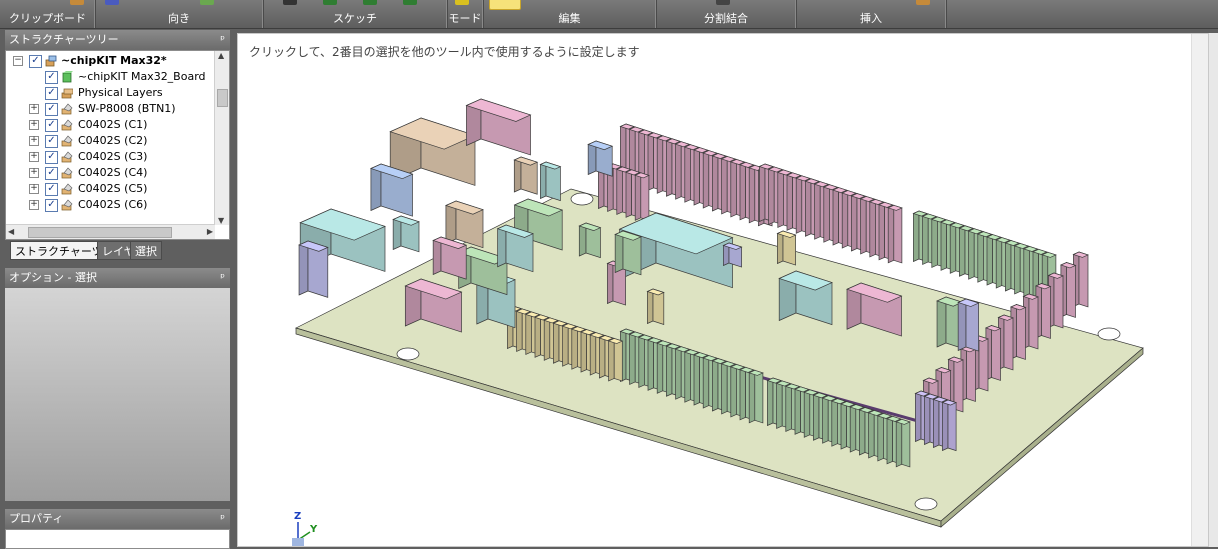  Describe the element at coordinates (1199, 290) in the screenshot. I see `viewport-scrollbar` at that location.